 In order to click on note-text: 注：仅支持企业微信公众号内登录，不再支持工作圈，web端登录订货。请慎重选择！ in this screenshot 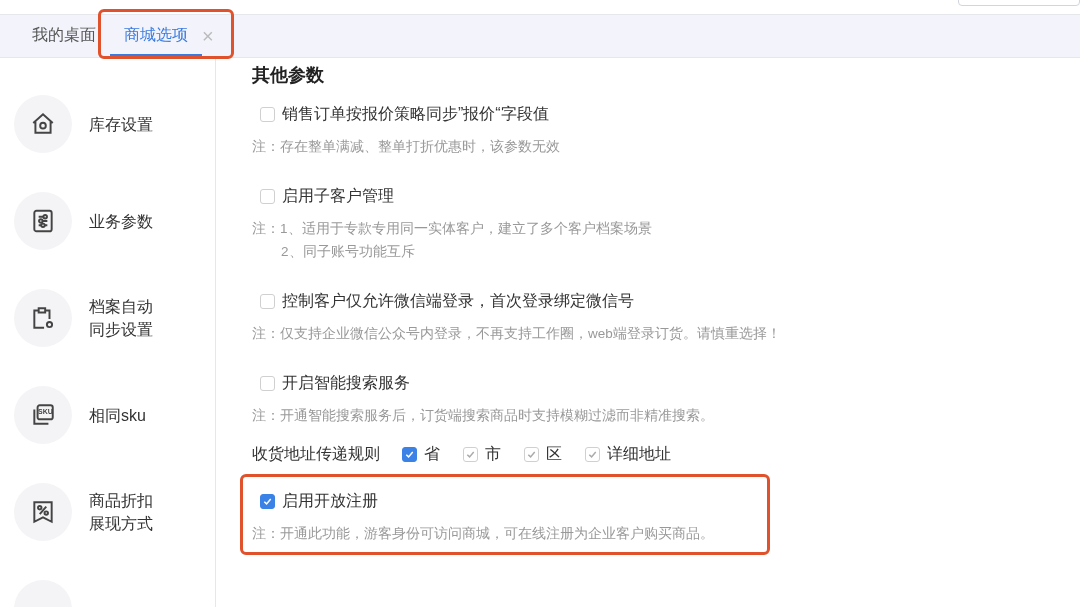, I will do `click(517, 334)`.